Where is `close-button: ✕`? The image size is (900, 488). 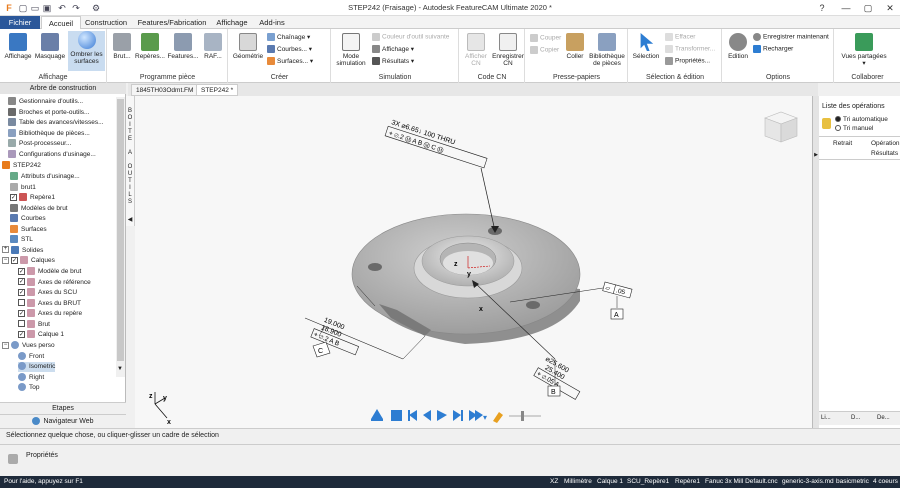 close-button: ✕ is located at coordinates (889, 8).